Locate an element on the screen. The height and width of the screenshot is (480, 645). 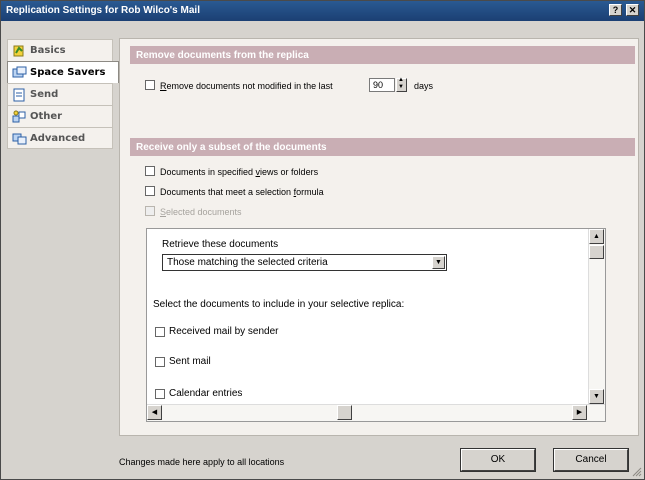
selected-documents-checkbox is located at coordinates (150, 211).